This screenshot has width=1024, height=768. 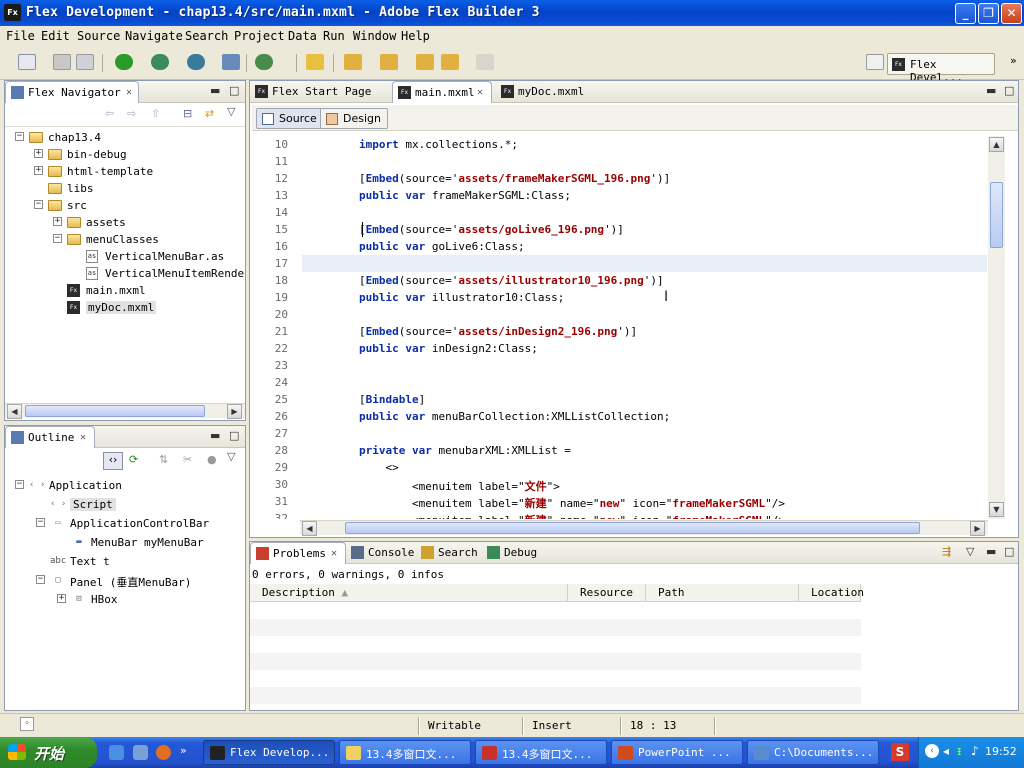 What do you see at coordinates (133, 459) in the screenshot?
I see `refresh-icon: ⟳` at bounding box center [133, 459].